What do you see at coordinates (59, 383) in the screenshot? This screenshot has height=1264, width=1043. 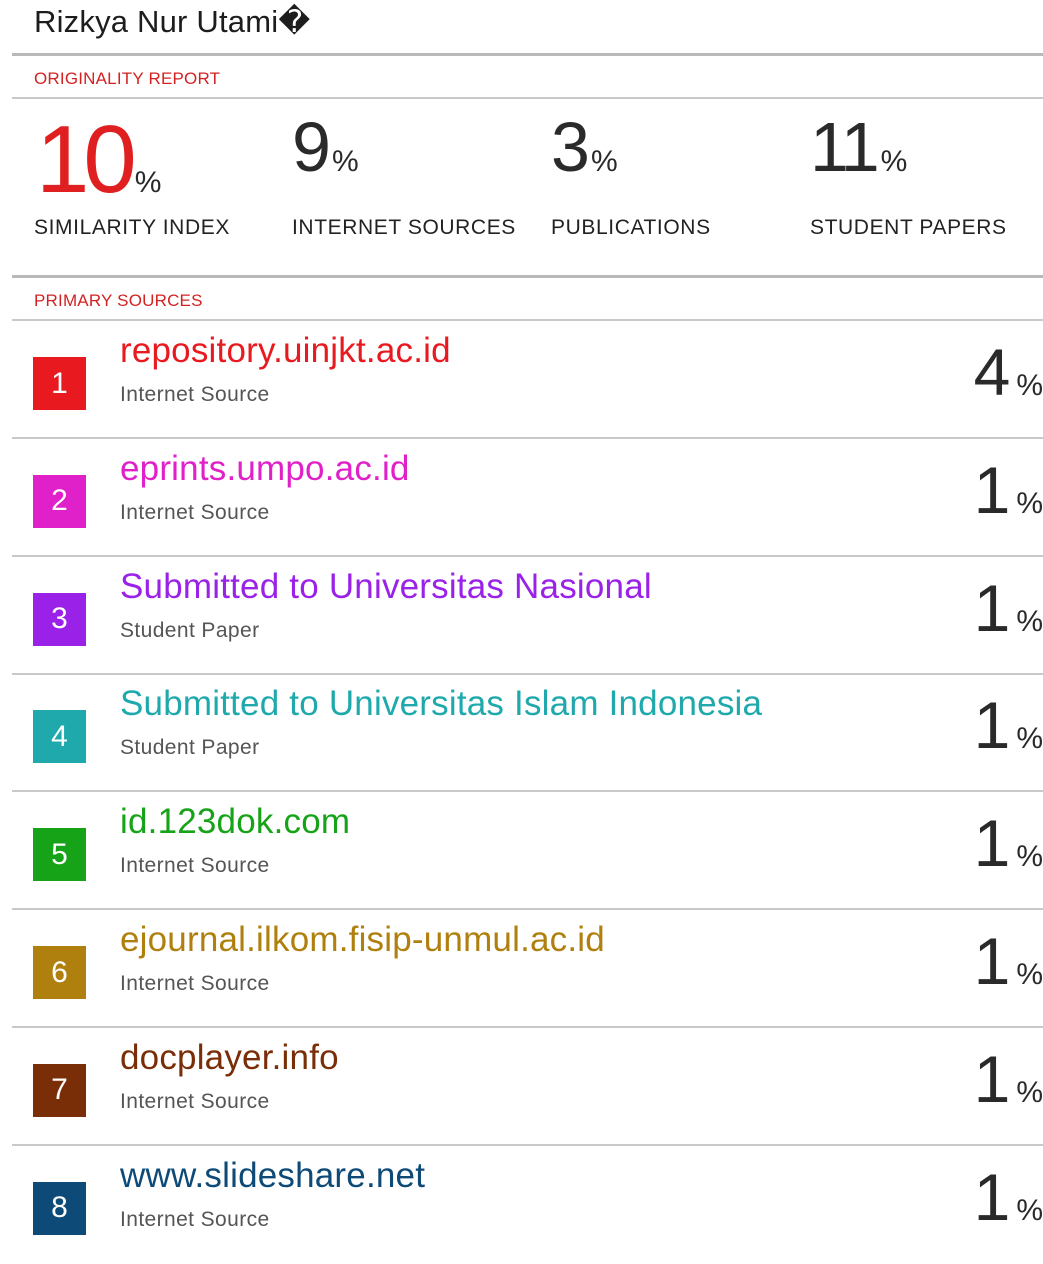 I see `source-rank-badge: 1` at bounding box center [59, 383].